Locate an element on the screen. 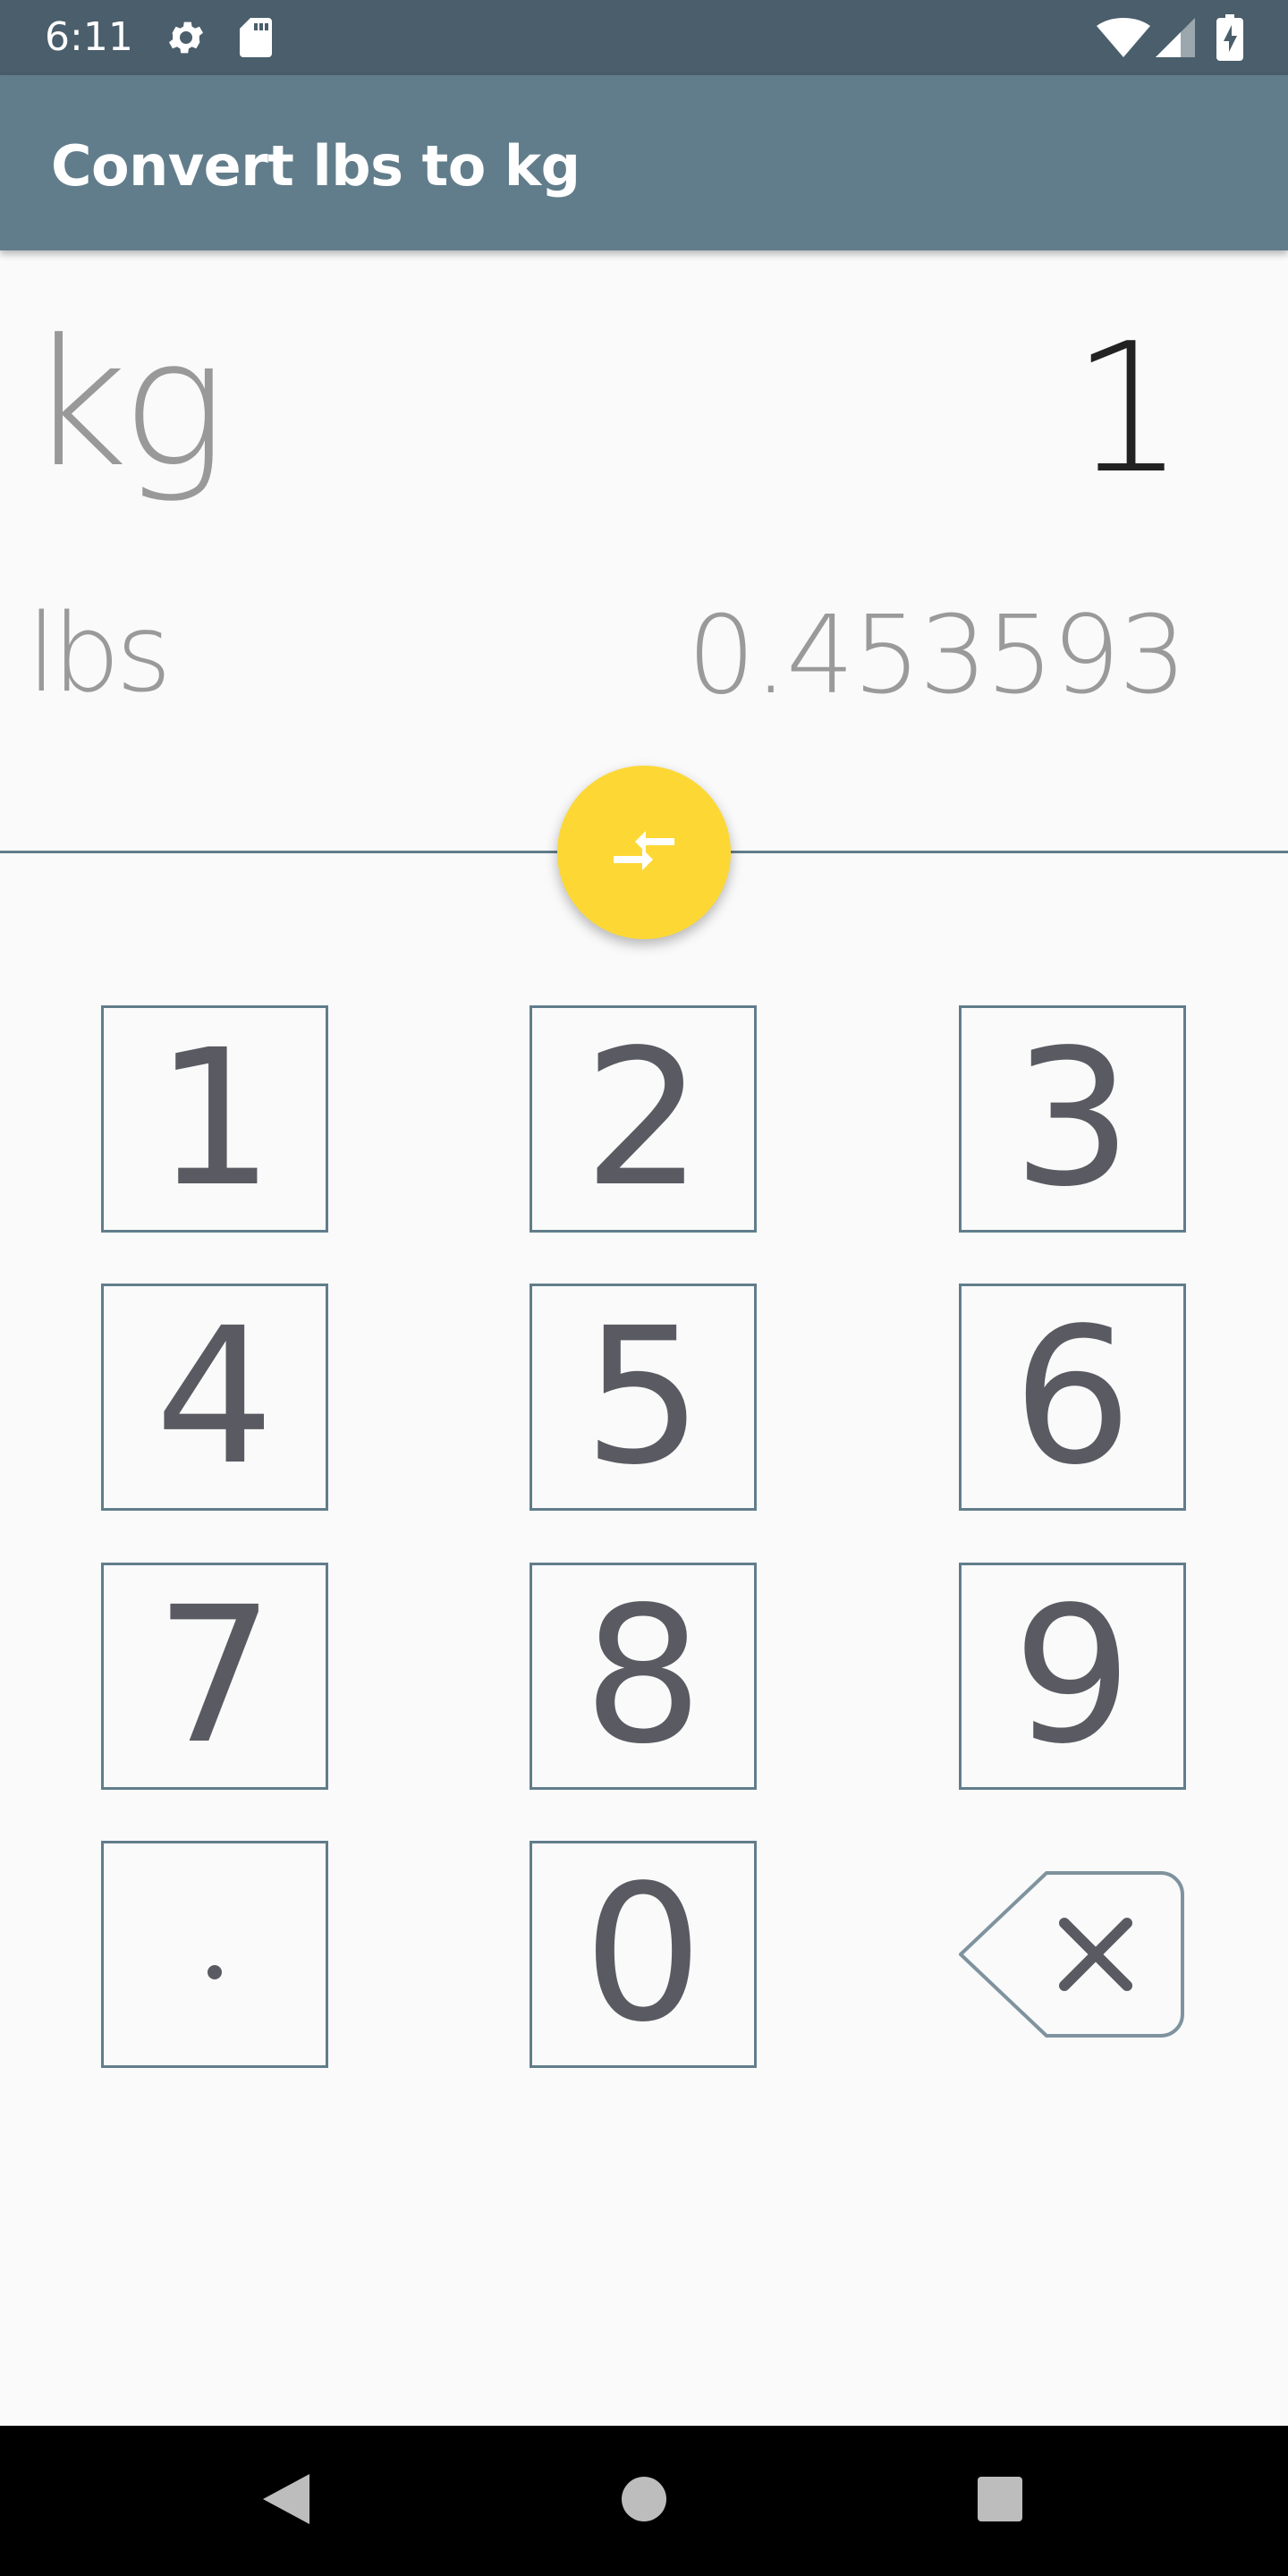 The height and width of the screenshot is (2576, 1288). key-2: 2 is located at coordinates (643, 1119).